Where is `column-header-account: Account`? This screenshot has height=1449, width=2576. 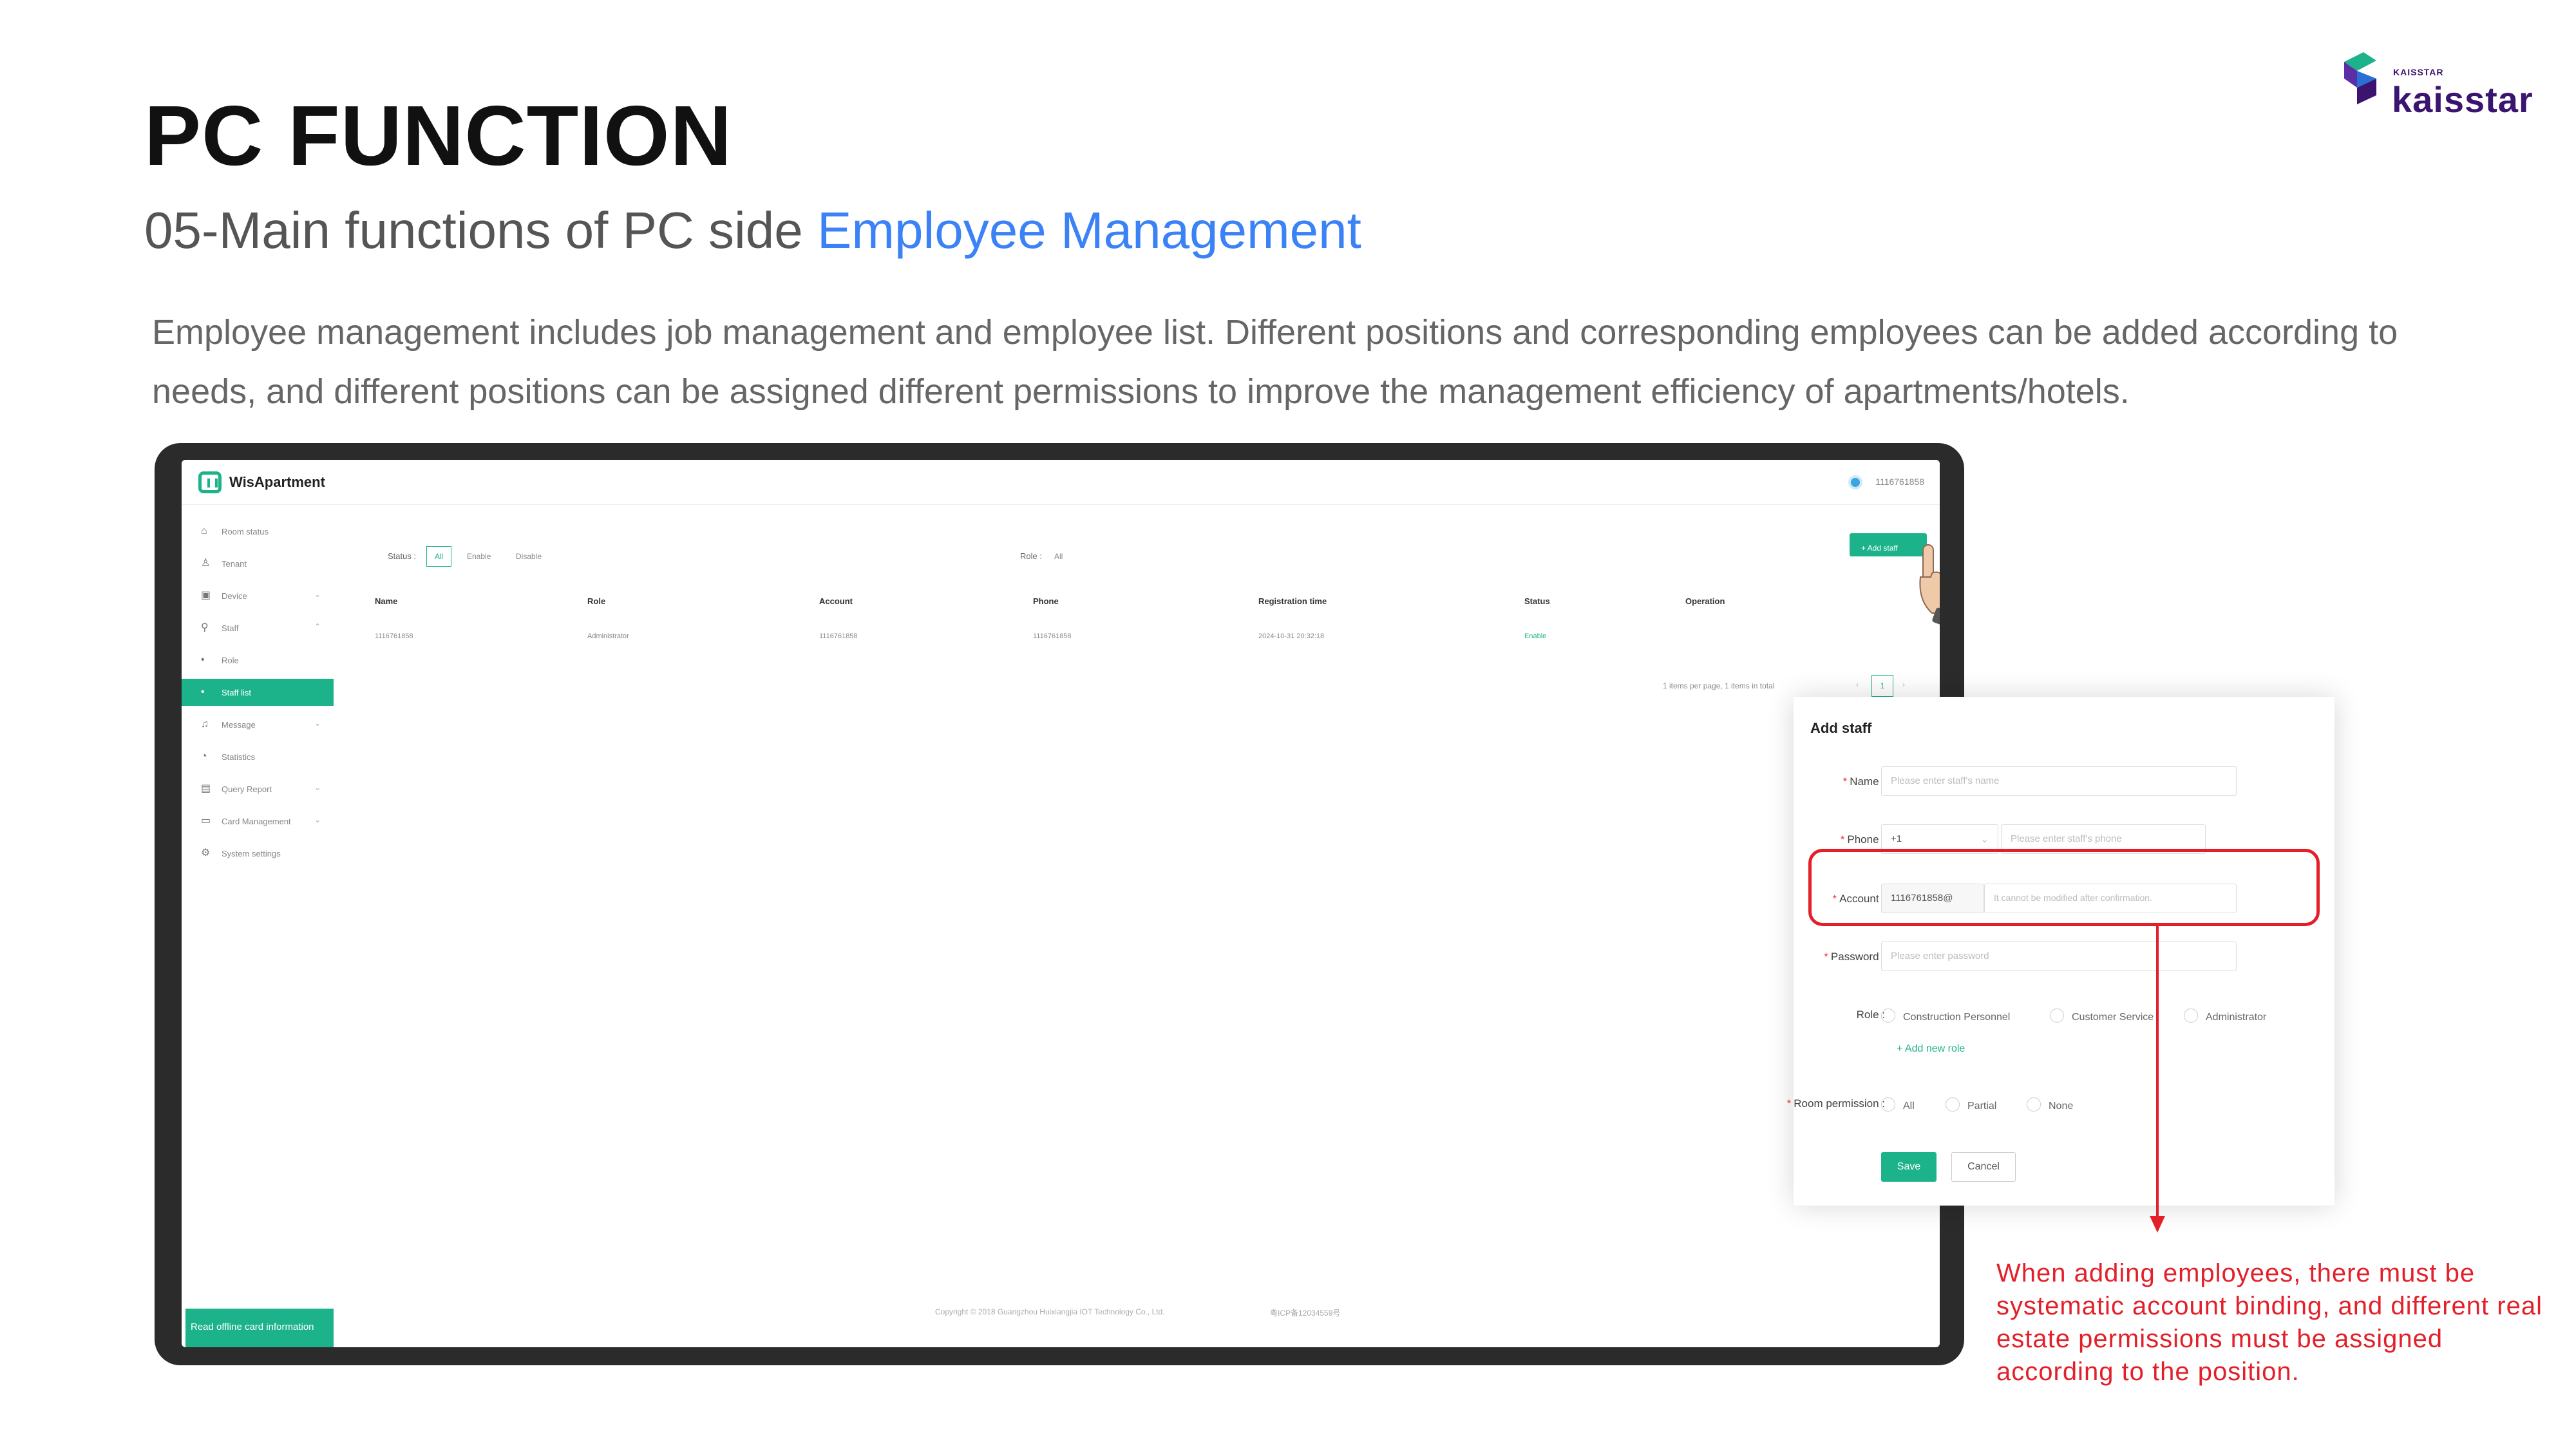 column-header-account: Account is located at coordinates (836, 601).